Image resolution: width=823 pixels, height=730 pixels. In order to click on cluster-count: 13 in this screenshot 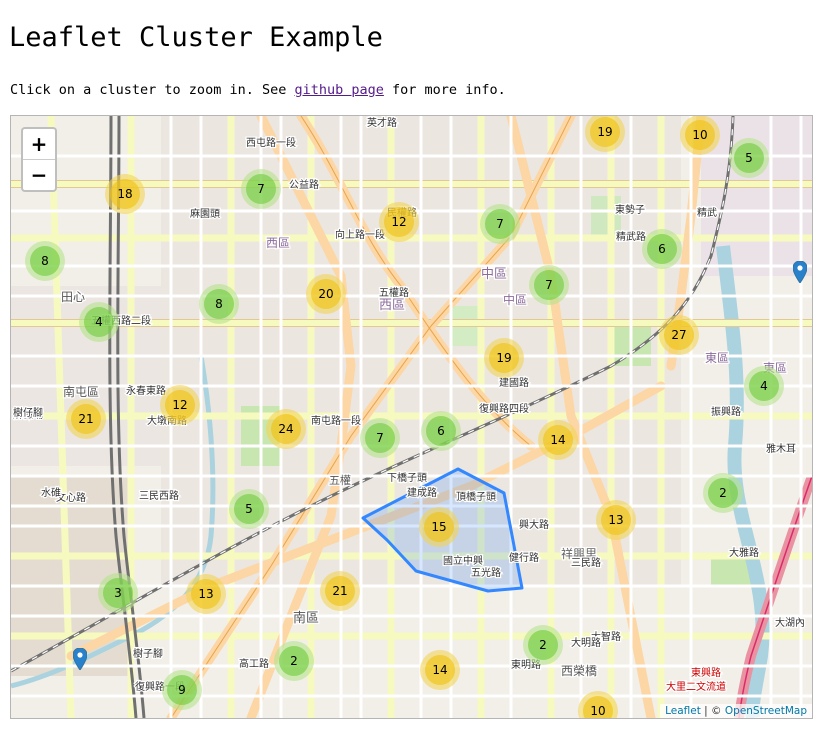, I will do `click(616, 520)`.